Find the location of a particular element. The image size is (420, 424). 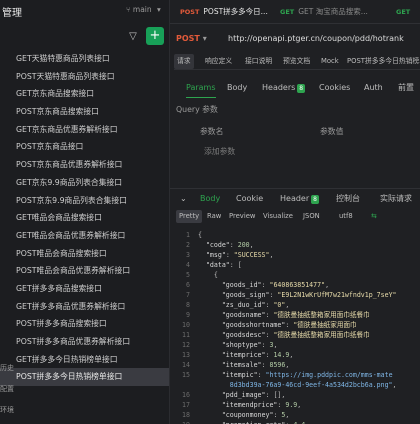

tab-auth: Auth is located at coordinates (373, 88).